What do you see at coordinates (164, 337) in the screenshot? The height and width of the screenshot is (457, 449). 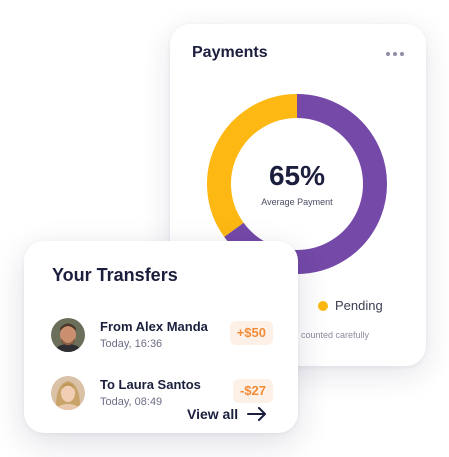 I see `transfer-row: From Alex Manda Today, 16:36 +$50` at bounding box center [164, 337].